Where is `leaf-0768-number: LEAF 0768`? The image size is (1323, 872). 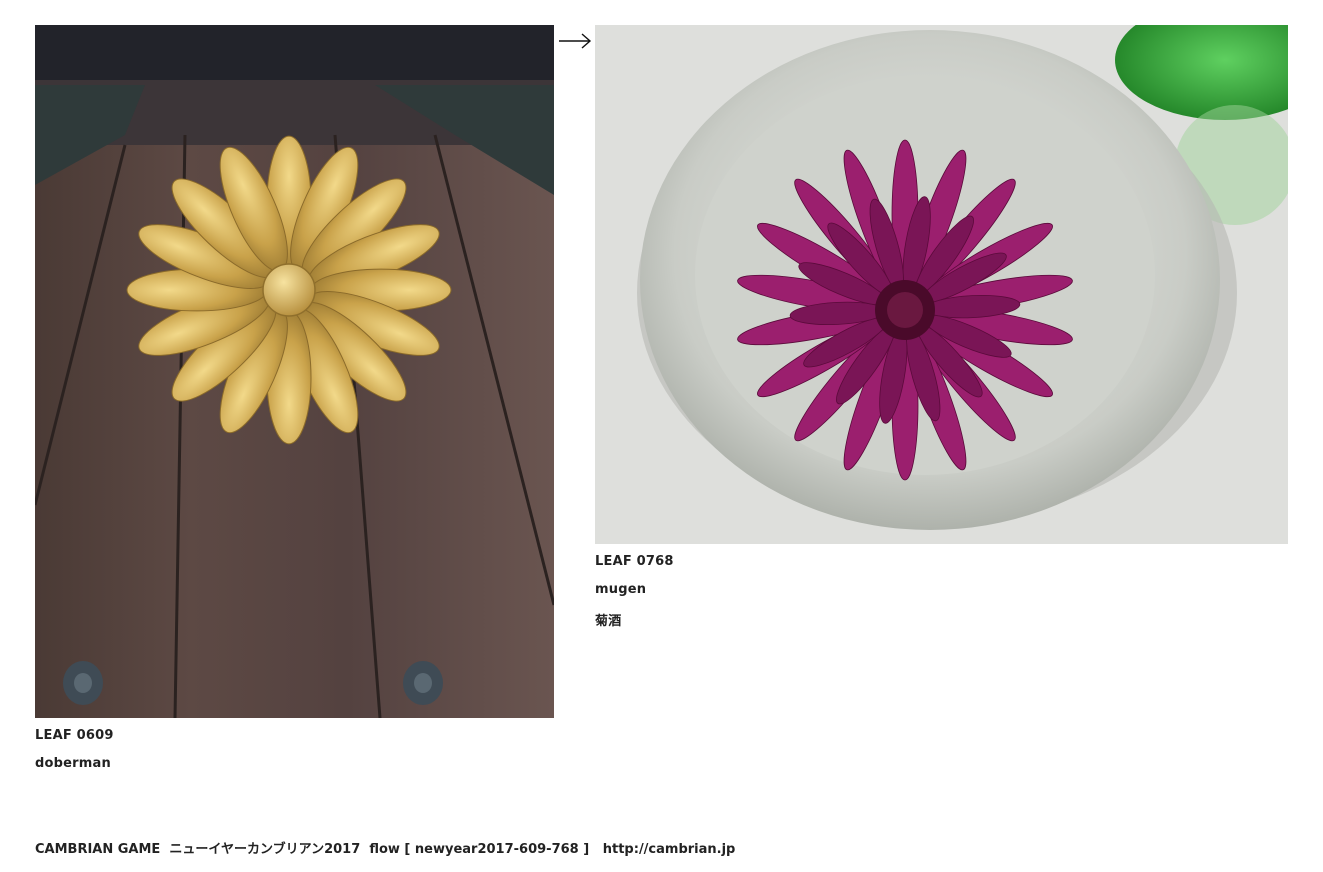
leaf-0768-number: LEAF 0768 is located at coordinates (634, 561).